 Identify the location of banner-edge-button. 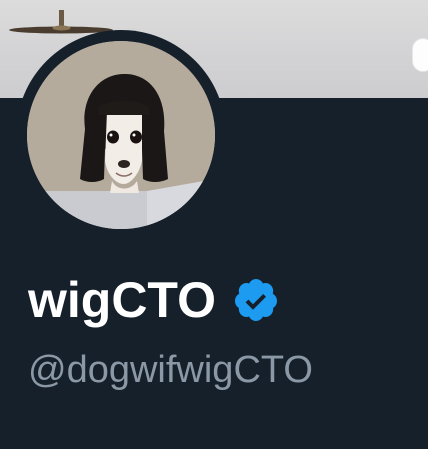
(420, 55).